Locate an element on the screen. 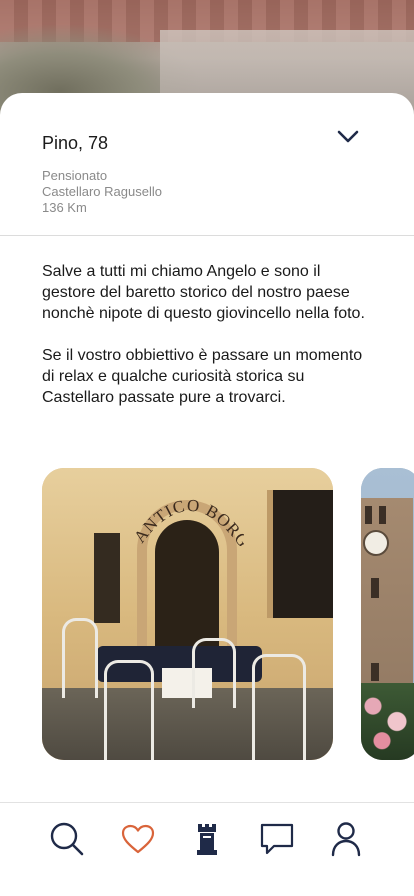 Image resolution: width=414 pixels, height=896 pixels. divider is located at coordinates (207, 235).